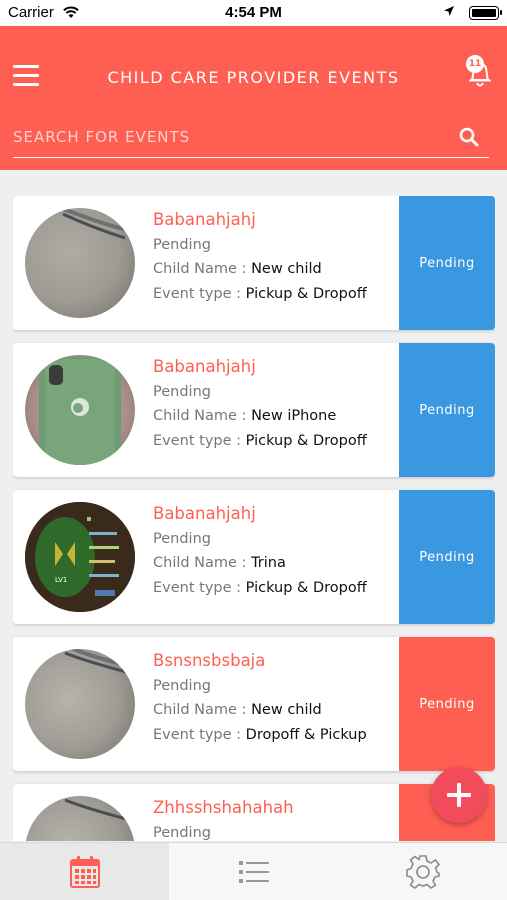 The width and height of the screenshot is (507, 900). What do you see at coordinates (209, 660) in the screenshot?
I see `event-title: Bsnsnsbsbaja` at bounding box center [209, 660].